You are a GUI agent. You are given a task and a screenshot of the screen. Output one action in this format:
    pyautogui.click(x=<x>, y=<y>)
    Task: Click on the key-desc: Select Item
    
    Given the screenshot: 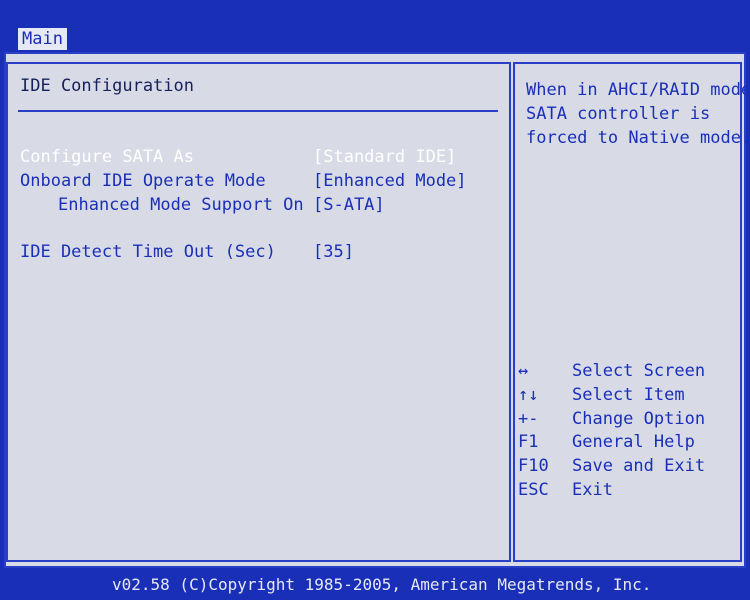 What is the action you would take?
    pyautogui.click(x=628, y=395)
    